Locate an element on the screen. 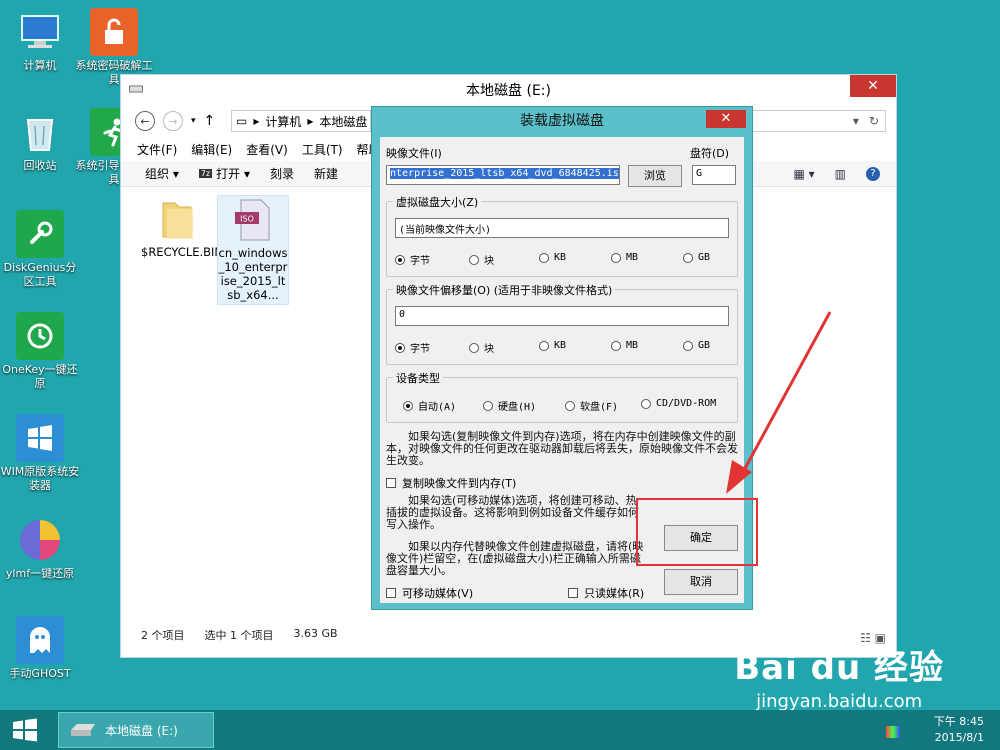 This screenshot has width=1000, height=750. clock: 下午 8:45 2015/8/1 is located at coordinates (959, 730).